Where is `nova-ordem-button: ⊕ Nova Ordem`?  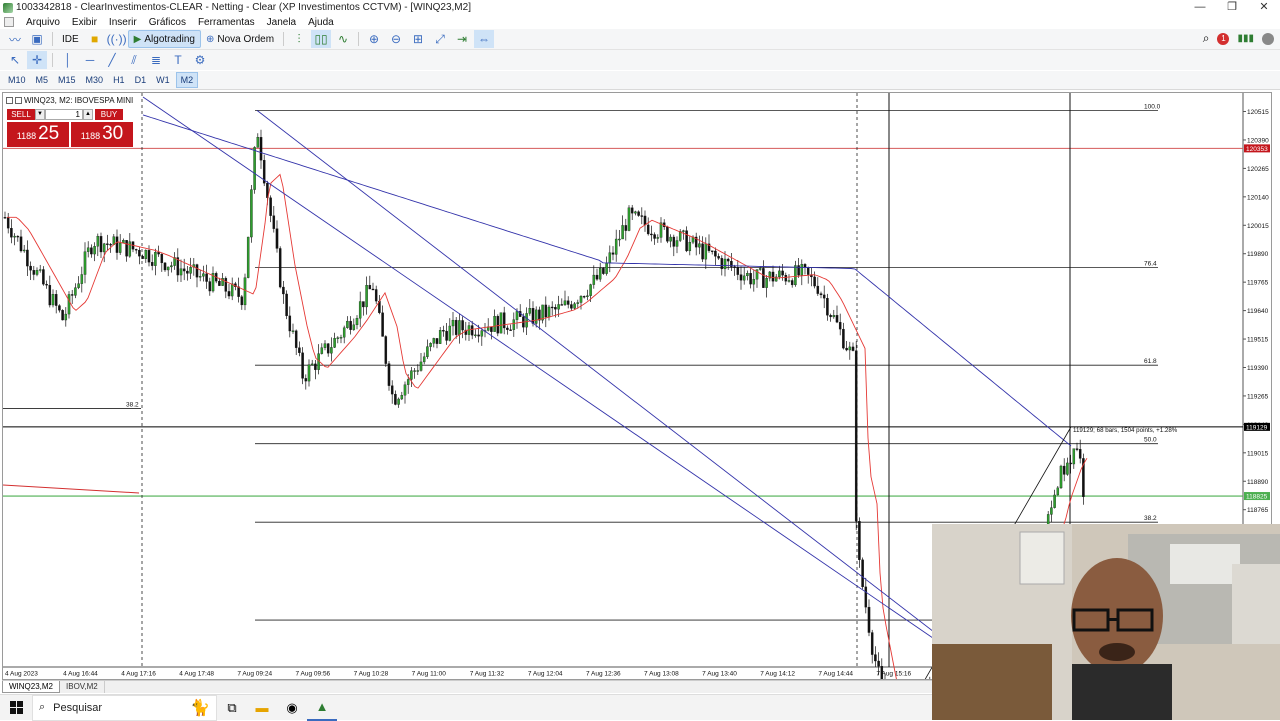
nova-ordem-button: ⊕ Nova Ordem is located at coordinates (240, 39).